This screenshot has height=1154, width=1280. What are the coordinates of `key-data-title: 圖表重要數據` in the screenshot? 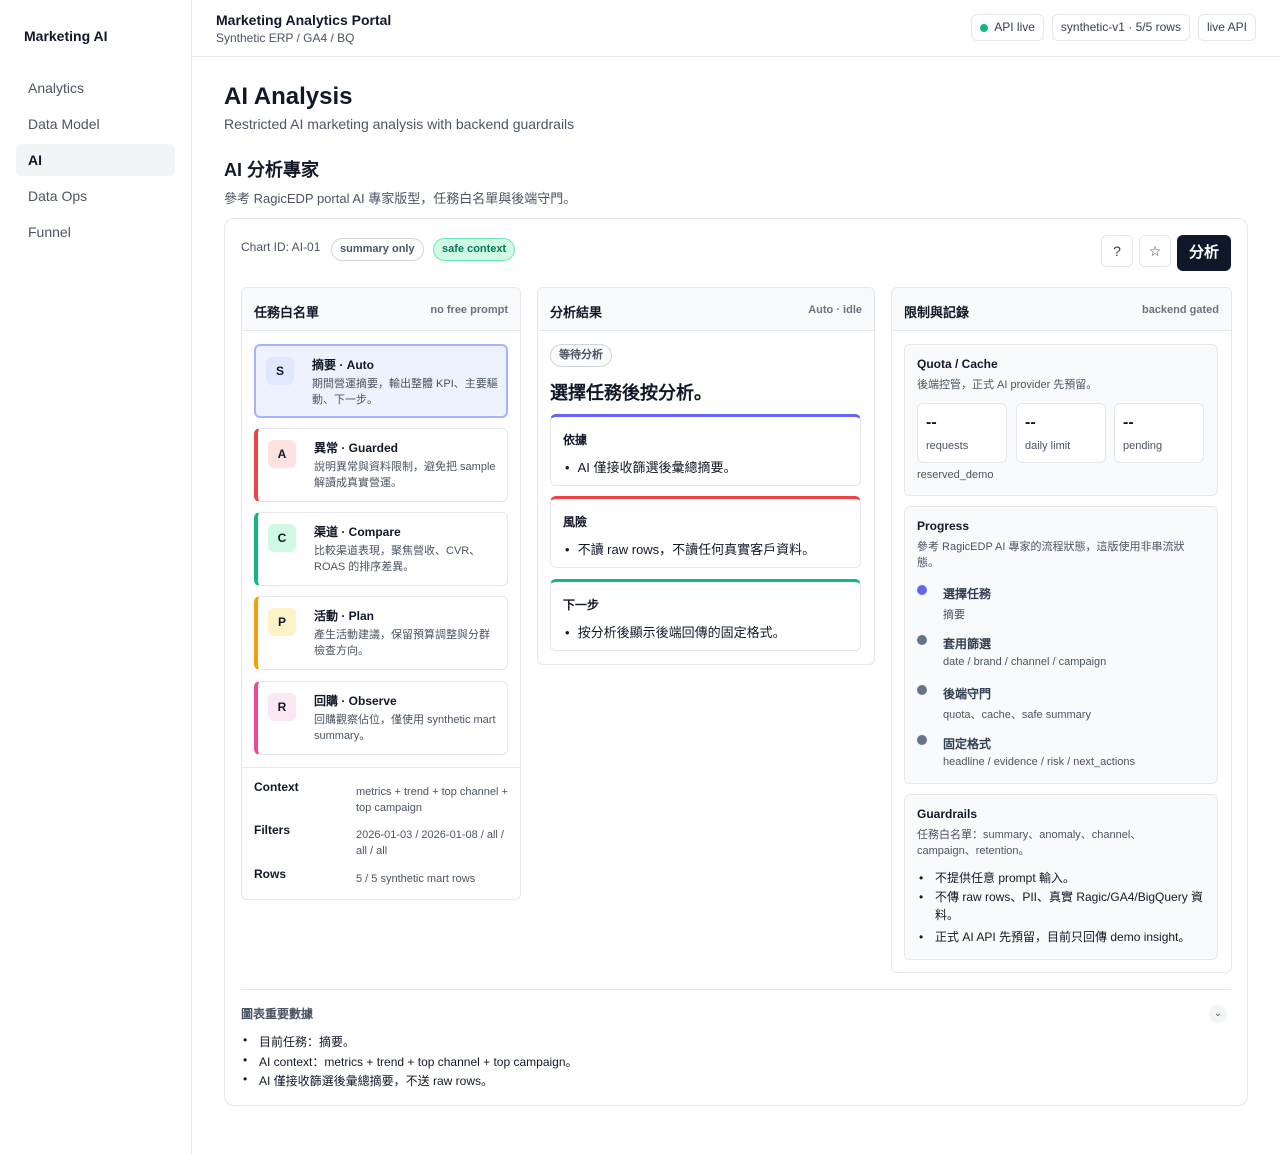 It's located at (277, 1014).